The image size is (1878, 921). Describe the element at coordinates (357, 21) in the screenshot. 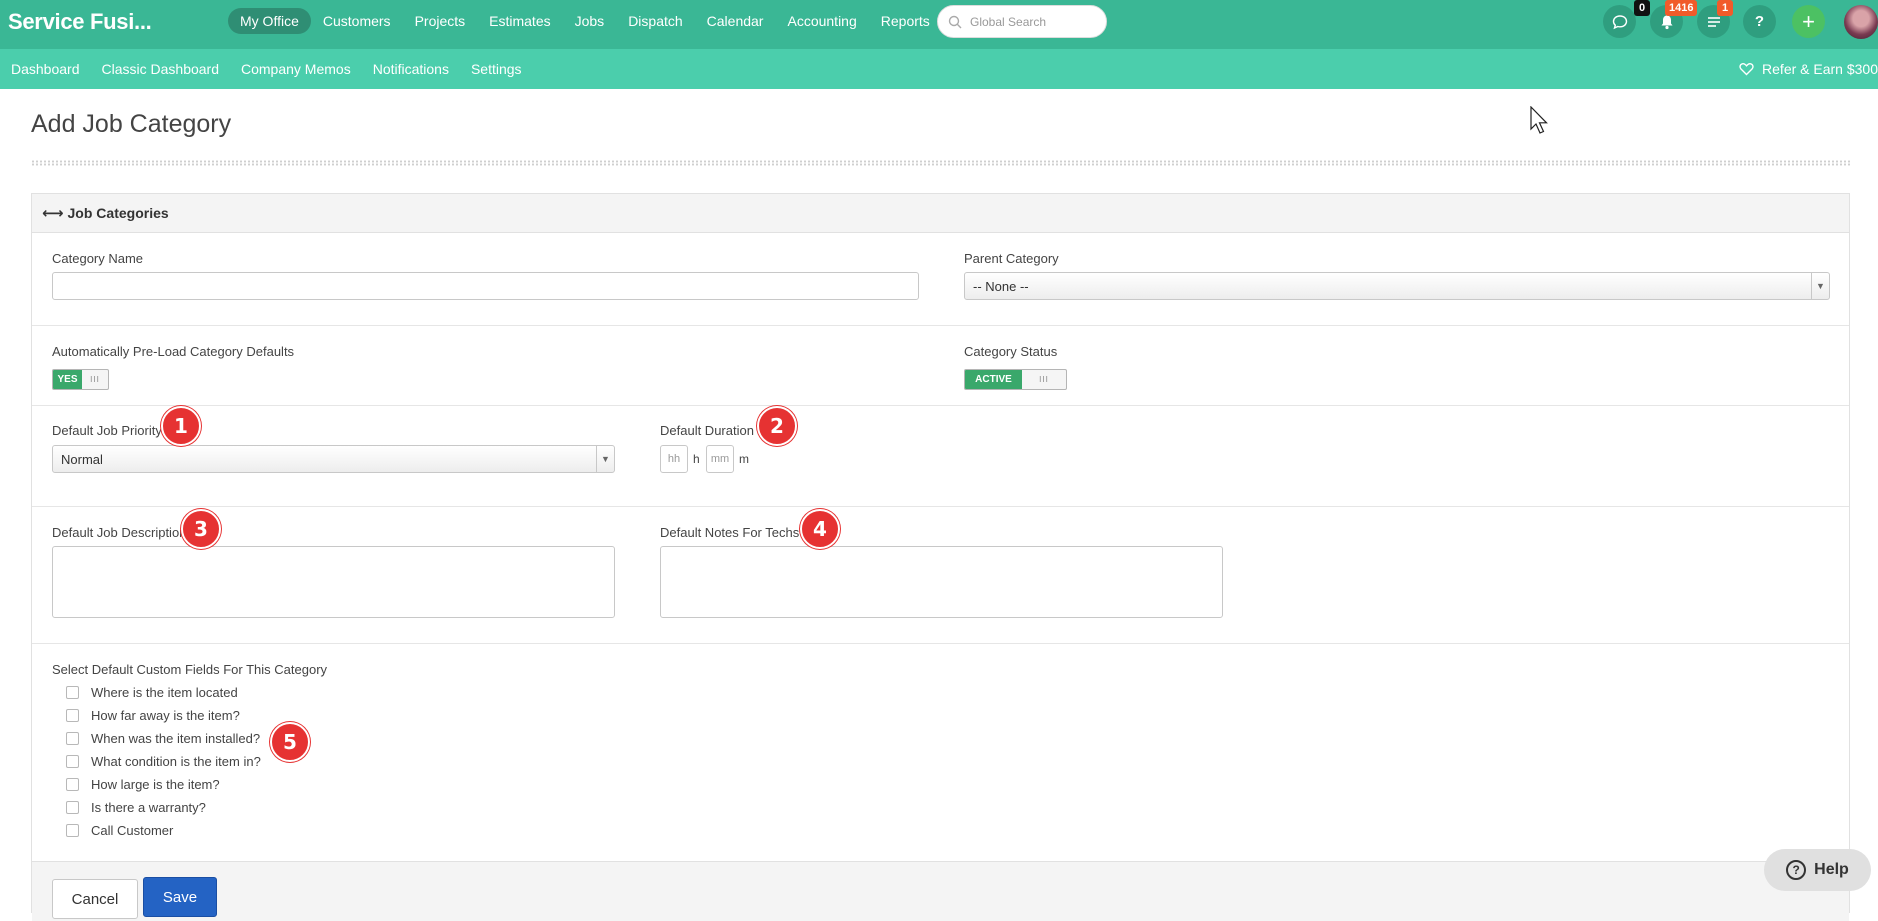

I see `nav-customers: Customers` at that location.